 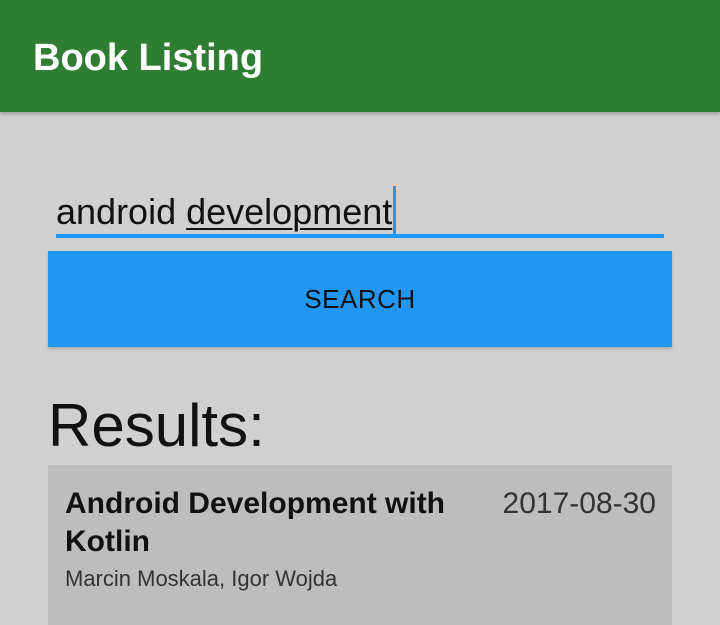 What do you see at coordinates (395, 210) in the screenshot?
I see `text-cursor` at bounding box center [395, 210].